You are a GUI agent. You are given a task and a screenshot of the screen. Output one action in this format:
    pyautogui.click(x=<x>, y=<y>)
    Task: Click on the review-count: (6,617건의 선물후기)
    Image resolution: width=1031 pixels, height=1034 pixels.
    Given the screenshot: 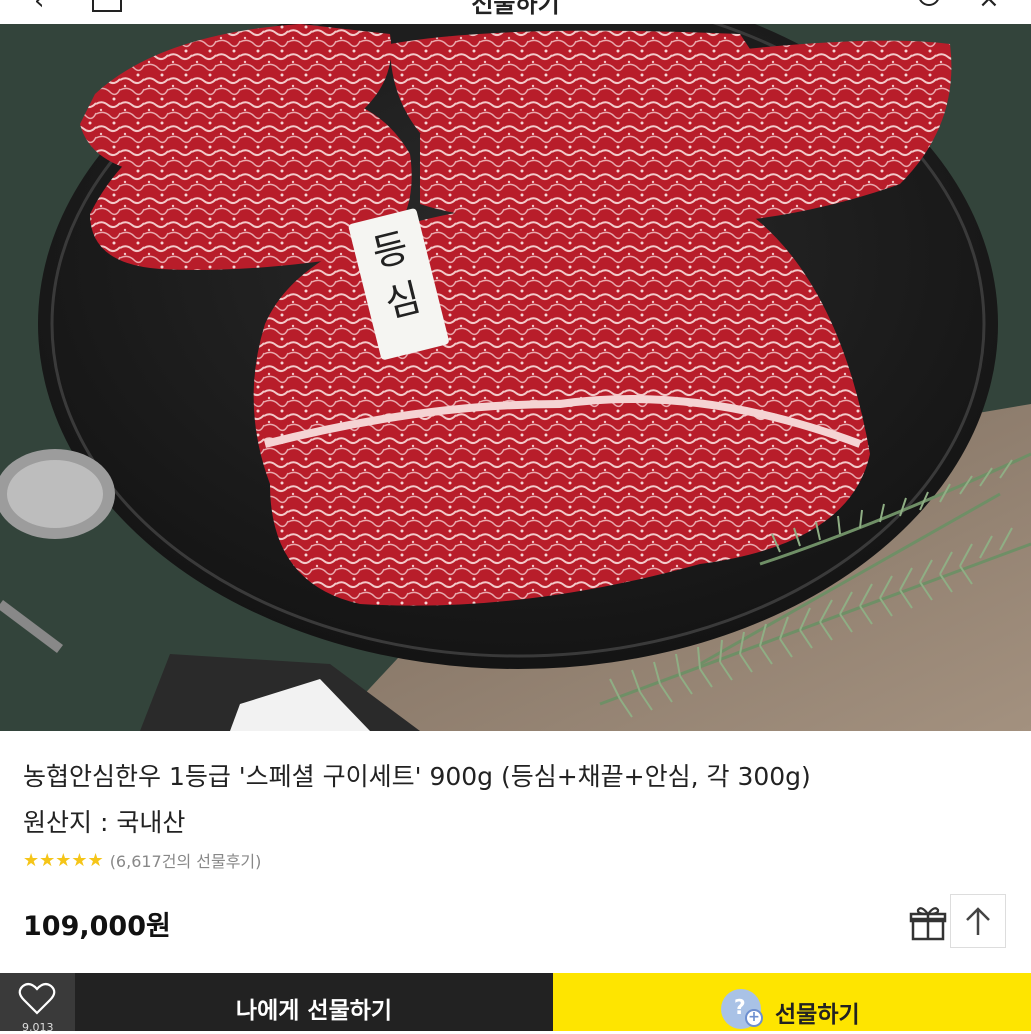 What is the action you would take?
    pyautogui.click(x=186, y=860)
    